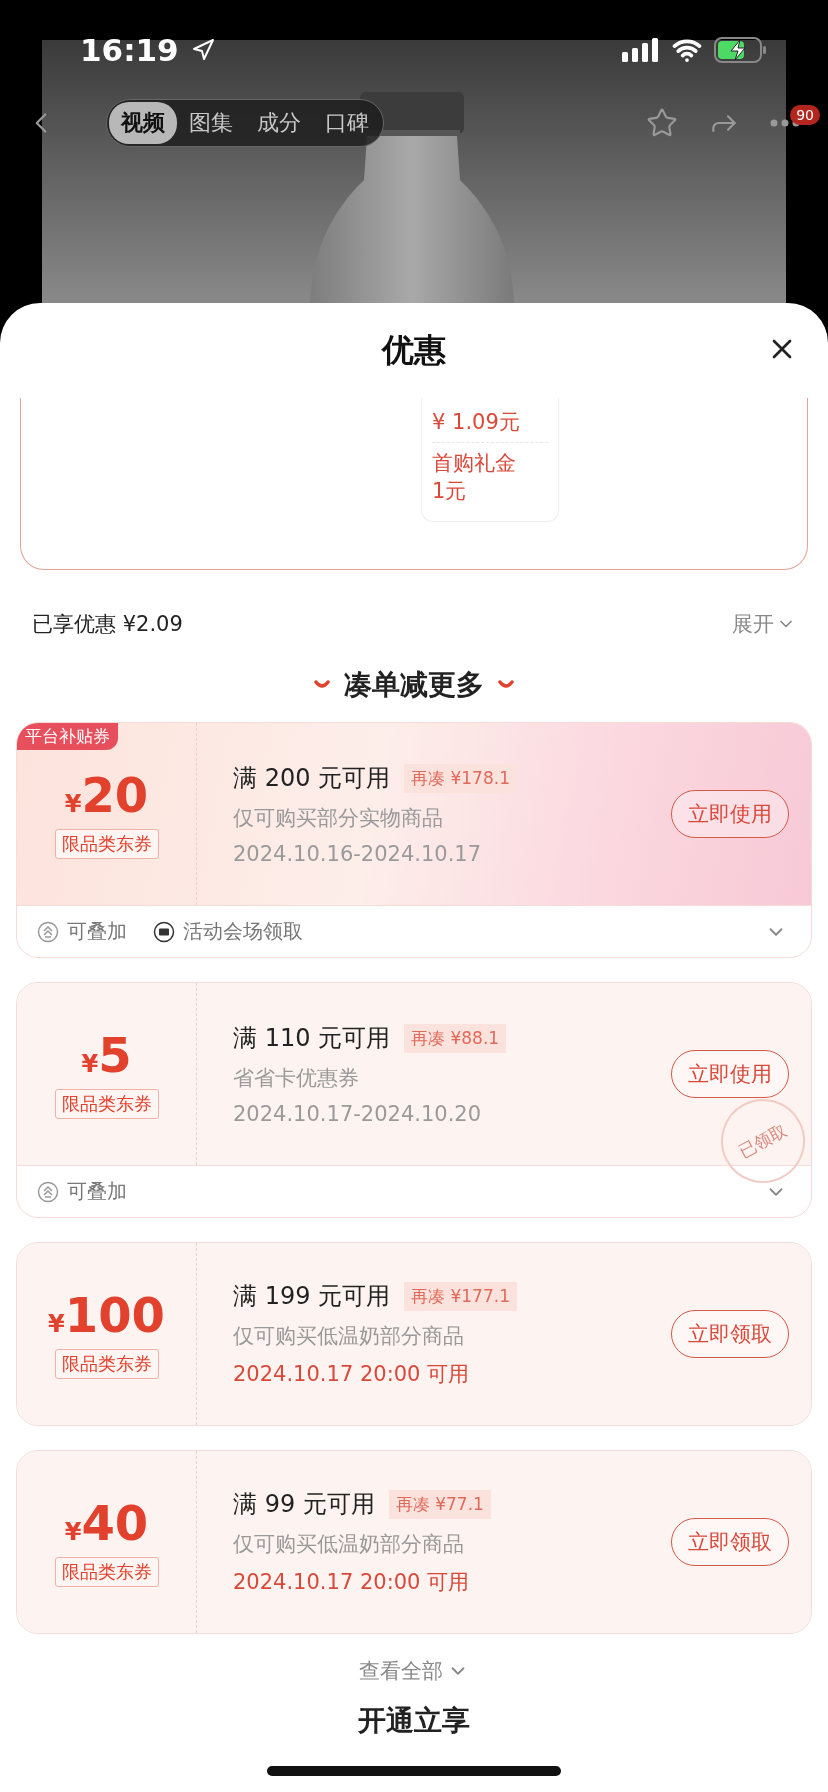 The height and width of the screenshot is (1792, 828). Describe the element at coordinates (460, 778) in the screenshot. I see `gap-tag: 再凑 ¥178.1` at that location.